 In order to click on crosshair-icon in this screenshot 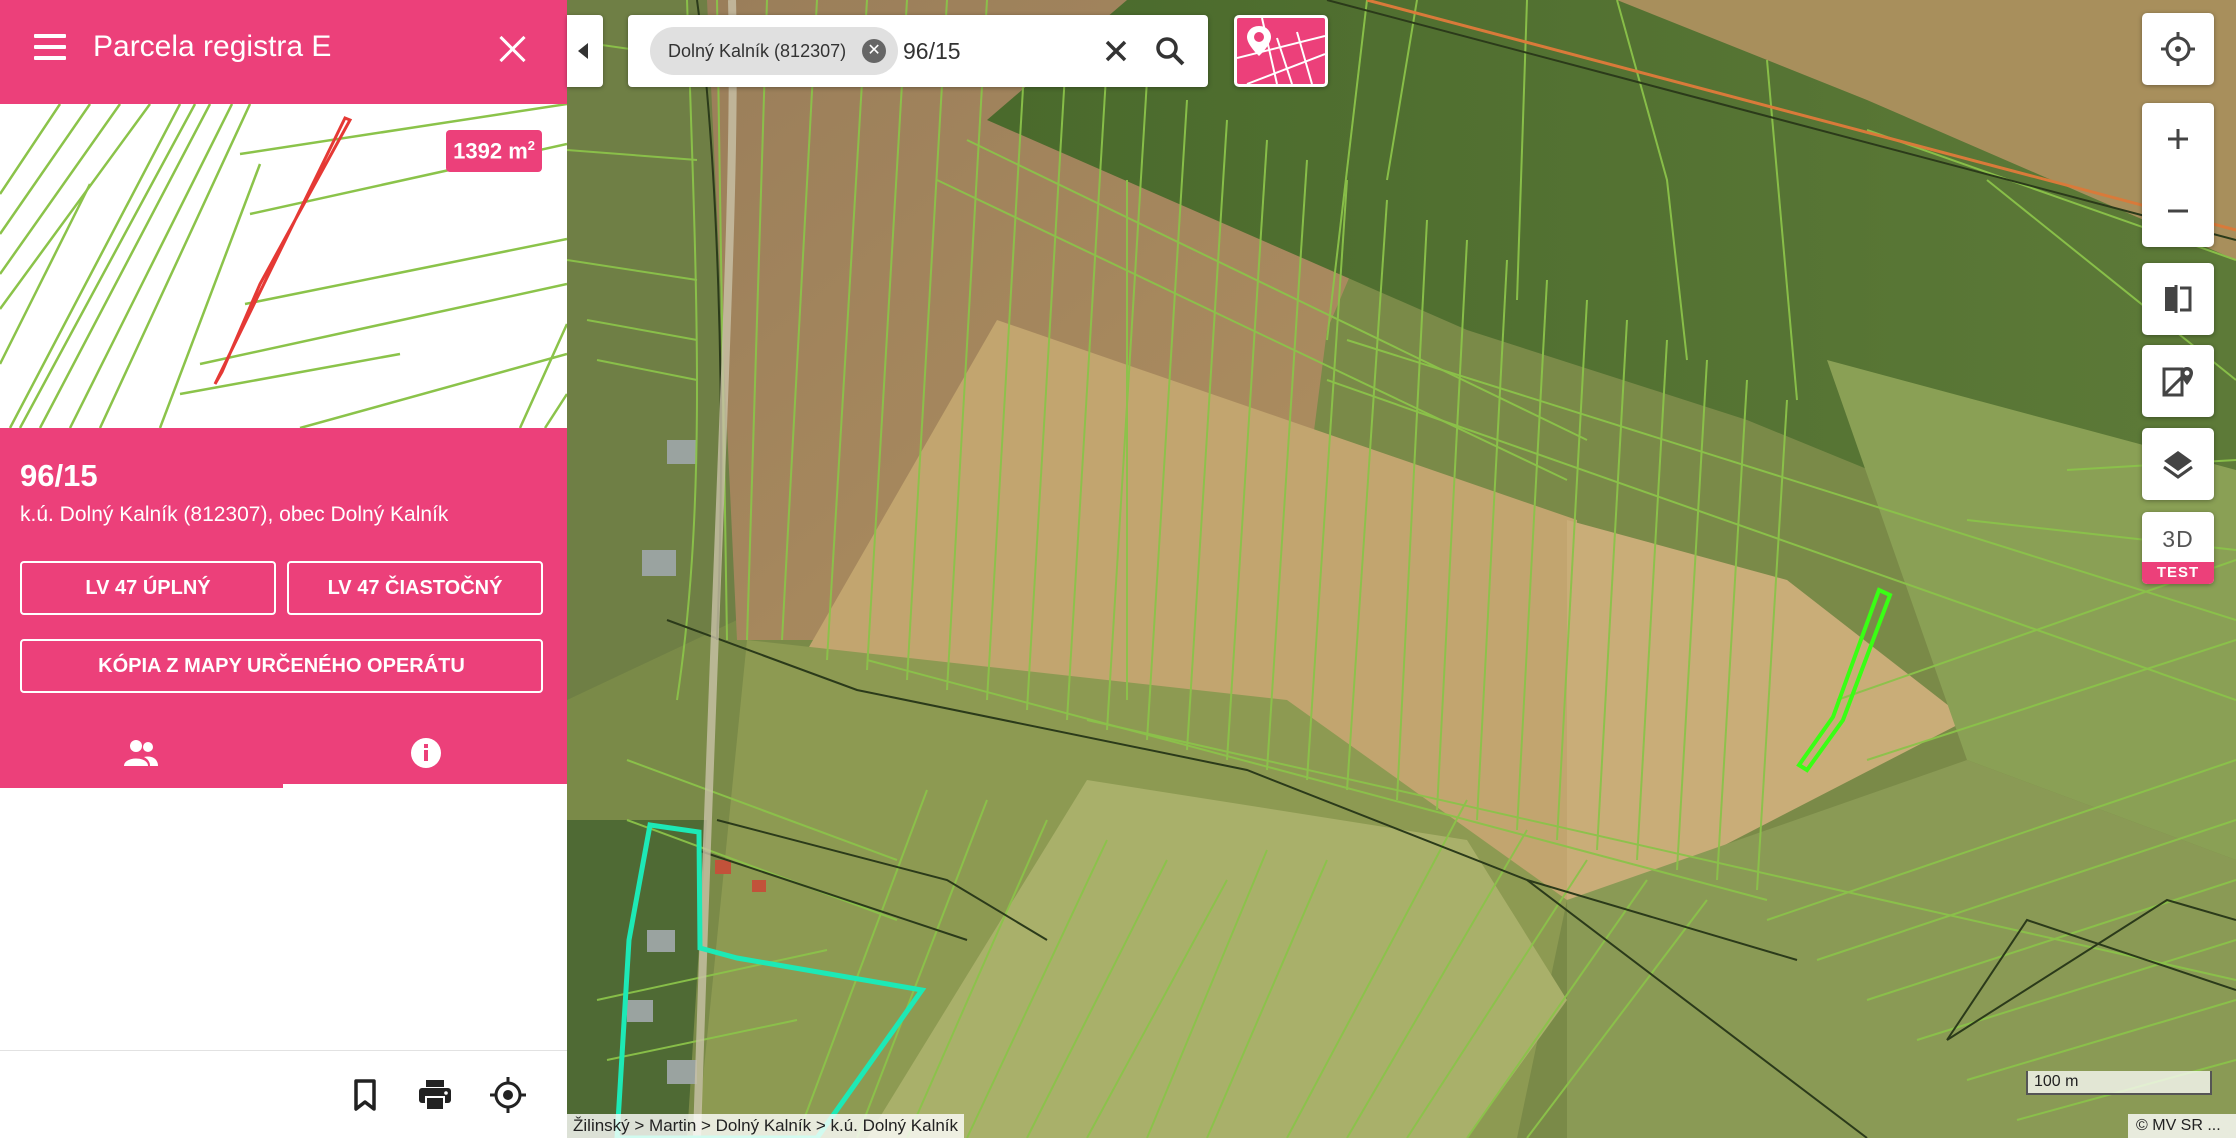, I will do `click(2178, 49)`.